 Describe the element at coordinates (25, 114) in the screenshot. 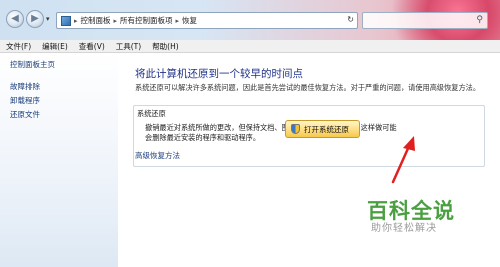

I see `sidebar-item-restore-files: 还原文件` at that location.